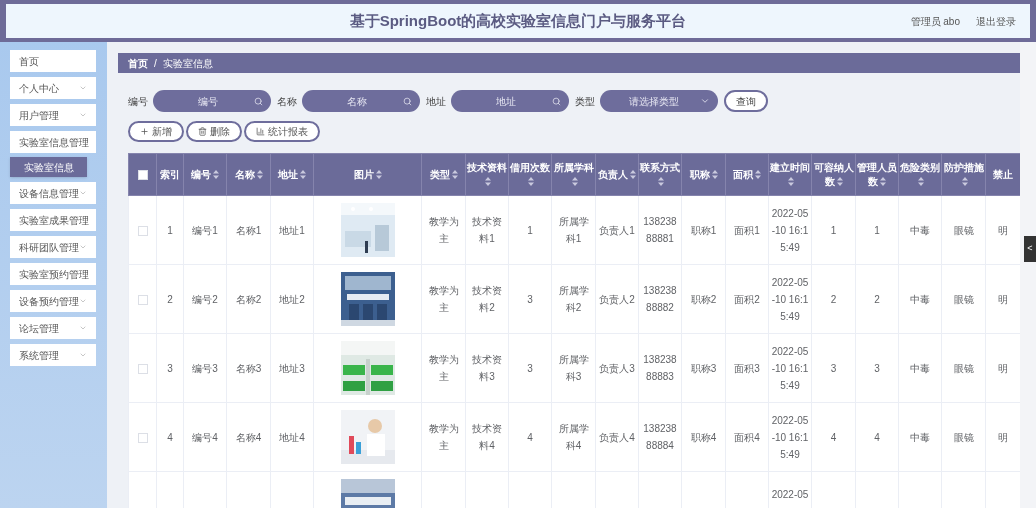 The width and height of the screenshot is (1036, 508). What do you see at coordinates (53, 88) in the screenshot?
I see `menu-item: 个人中心` at bounding box center [53, 88].